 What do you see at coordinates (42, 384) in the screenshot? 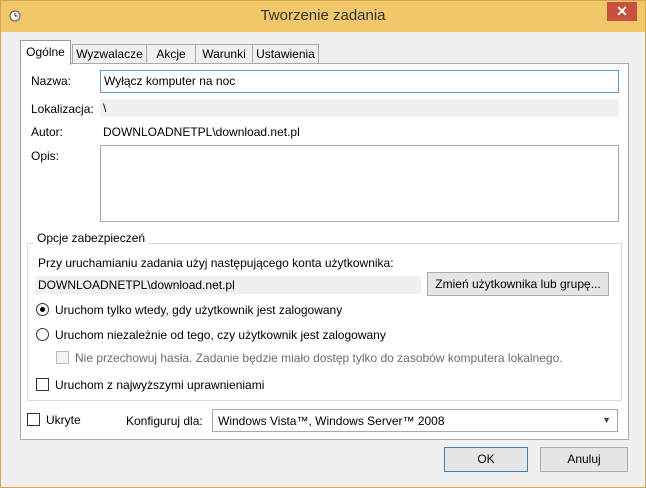
I see `highest-privileges-checkbox` at bounding box center [42, 384].